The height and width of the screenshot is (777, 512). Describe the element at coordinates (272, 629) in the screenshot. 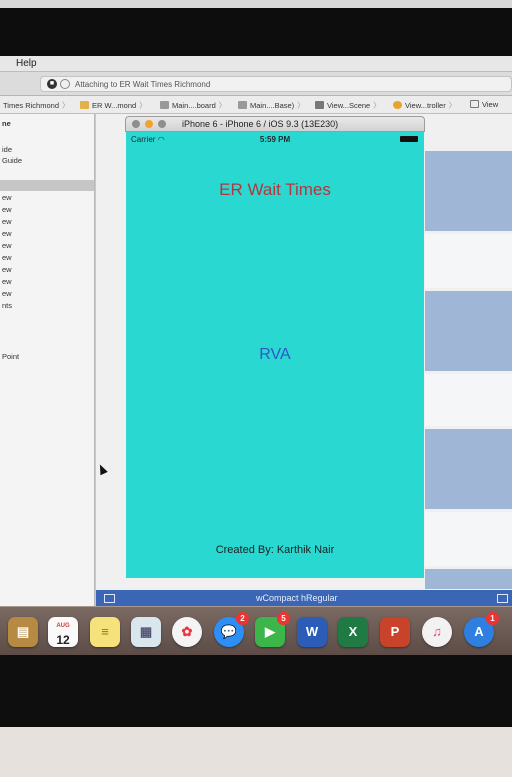

I see `facetime-icon: ▶ 5` at that location.